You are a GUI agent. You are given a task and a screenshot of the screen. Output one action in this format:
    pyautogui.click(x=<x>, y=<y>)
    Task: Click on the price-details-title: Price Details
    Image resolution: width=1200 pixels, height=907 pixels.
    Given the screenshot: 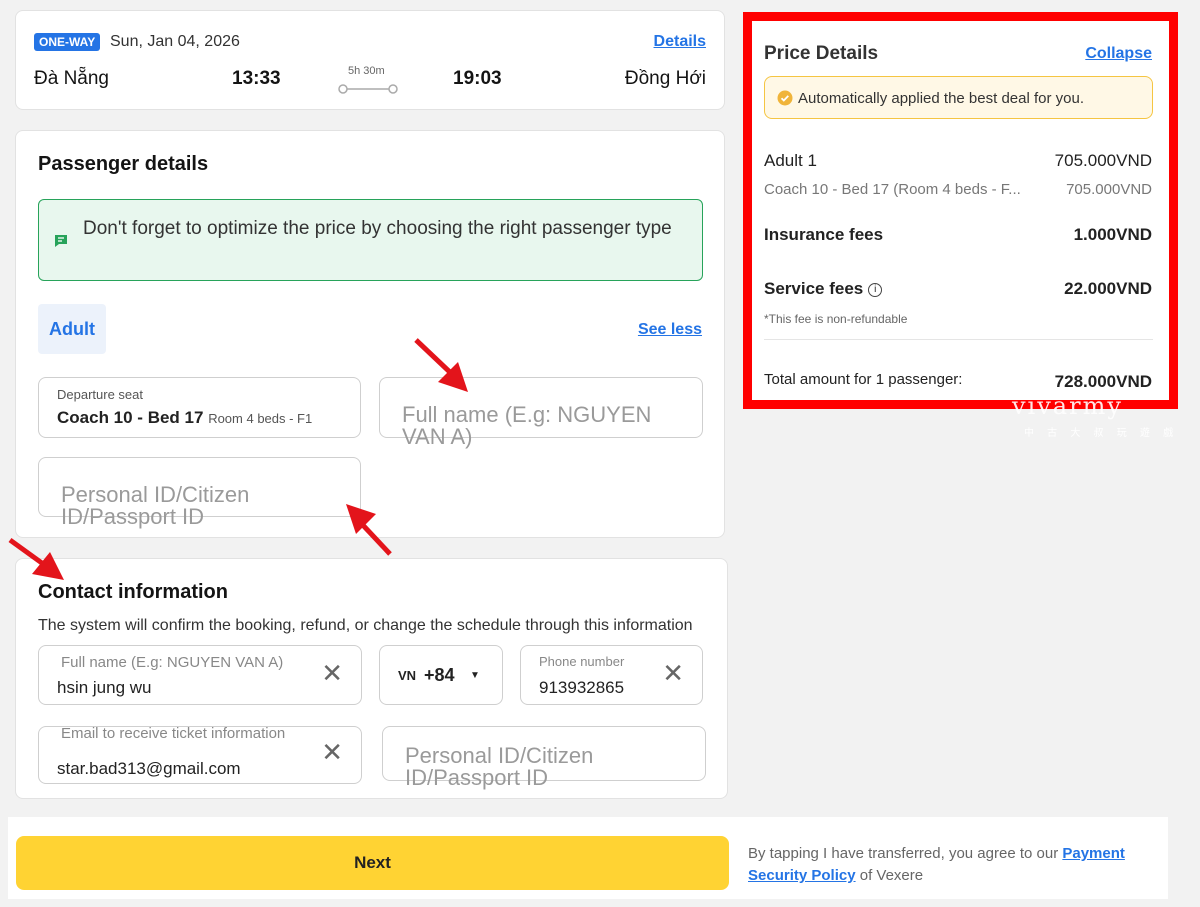 What is the action you would take?
    pyautogui.click(x=821, y=53)
    